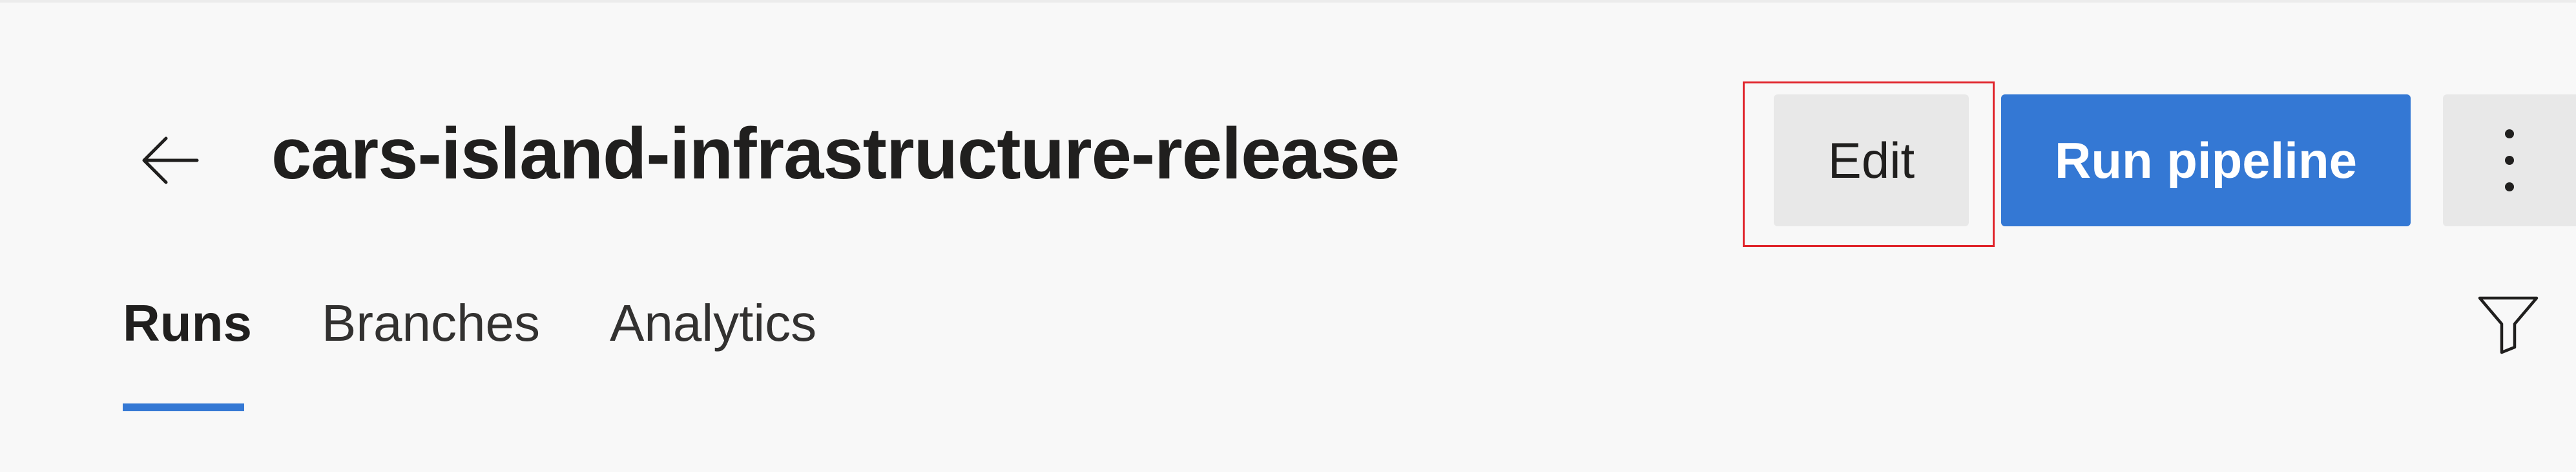 Image resolution: width=2576 pixels, height=472 pixels. Describe the element at coordinates (1871, 160) in the screenshot. I see `edit-button: Edit` at that location.